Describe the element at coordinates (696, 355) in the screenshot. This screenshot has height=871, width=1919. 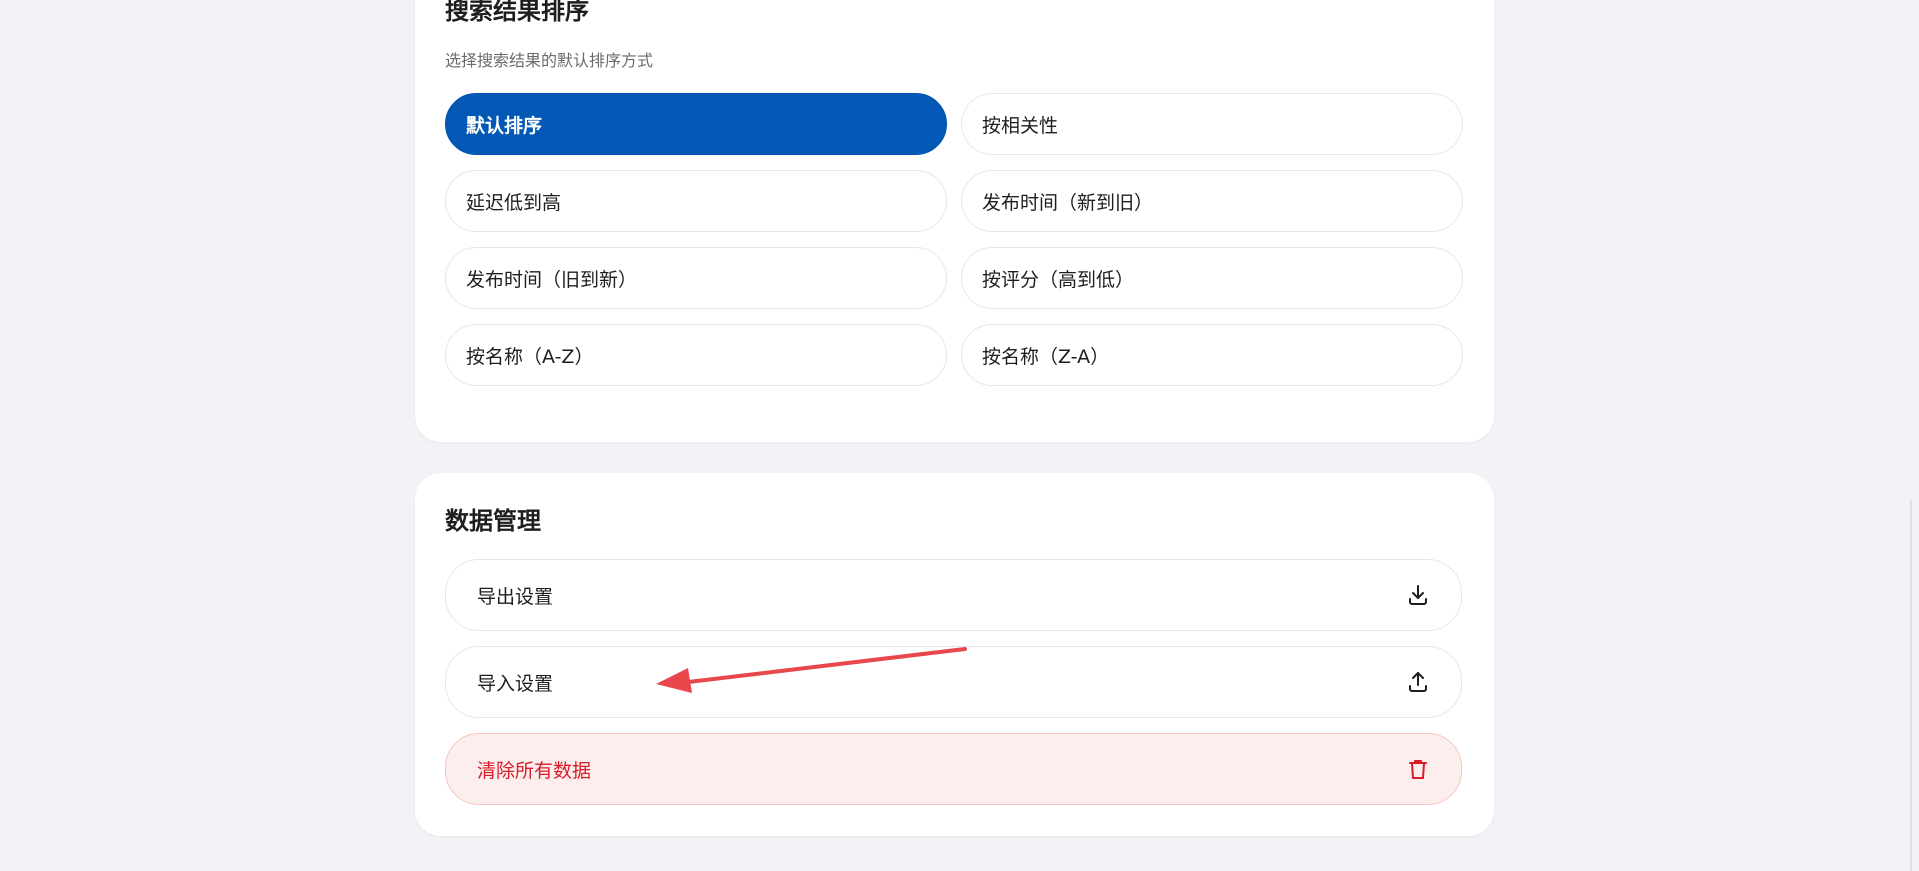
I see `sort-option-name-asc: 按名称（A-Z）` at that location.